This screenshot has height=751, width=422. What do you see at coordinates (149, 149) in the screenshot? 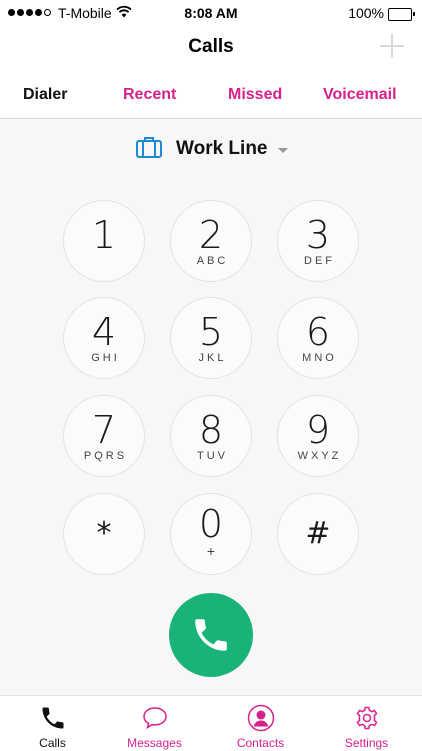
I see `briefcase-icon` at bounding box center [149, 149].